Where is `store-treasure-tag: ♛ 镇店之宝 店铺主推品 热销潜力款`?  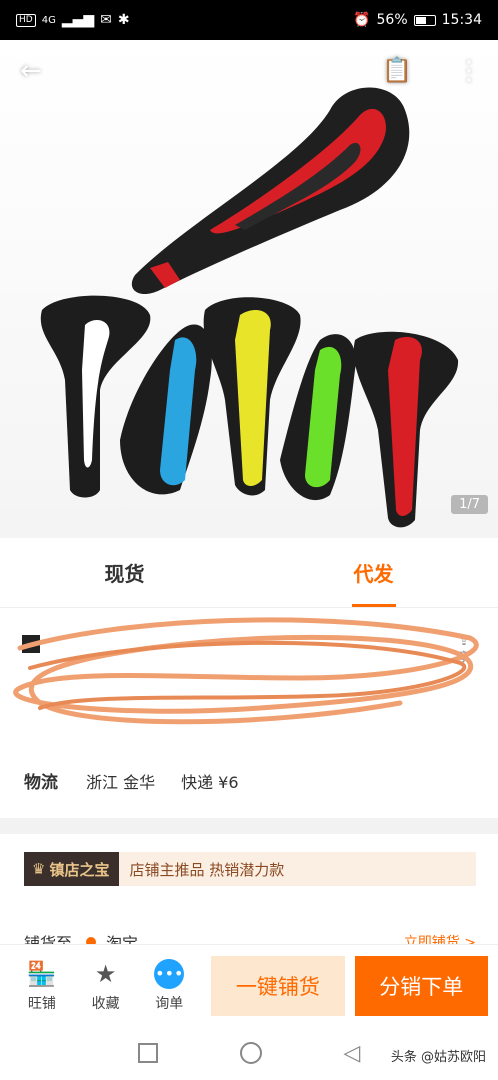
store-treasure-tag: ♛ 镇店之宝 店铺主推品 热销潜力款 is located at coordinates (250, 869).